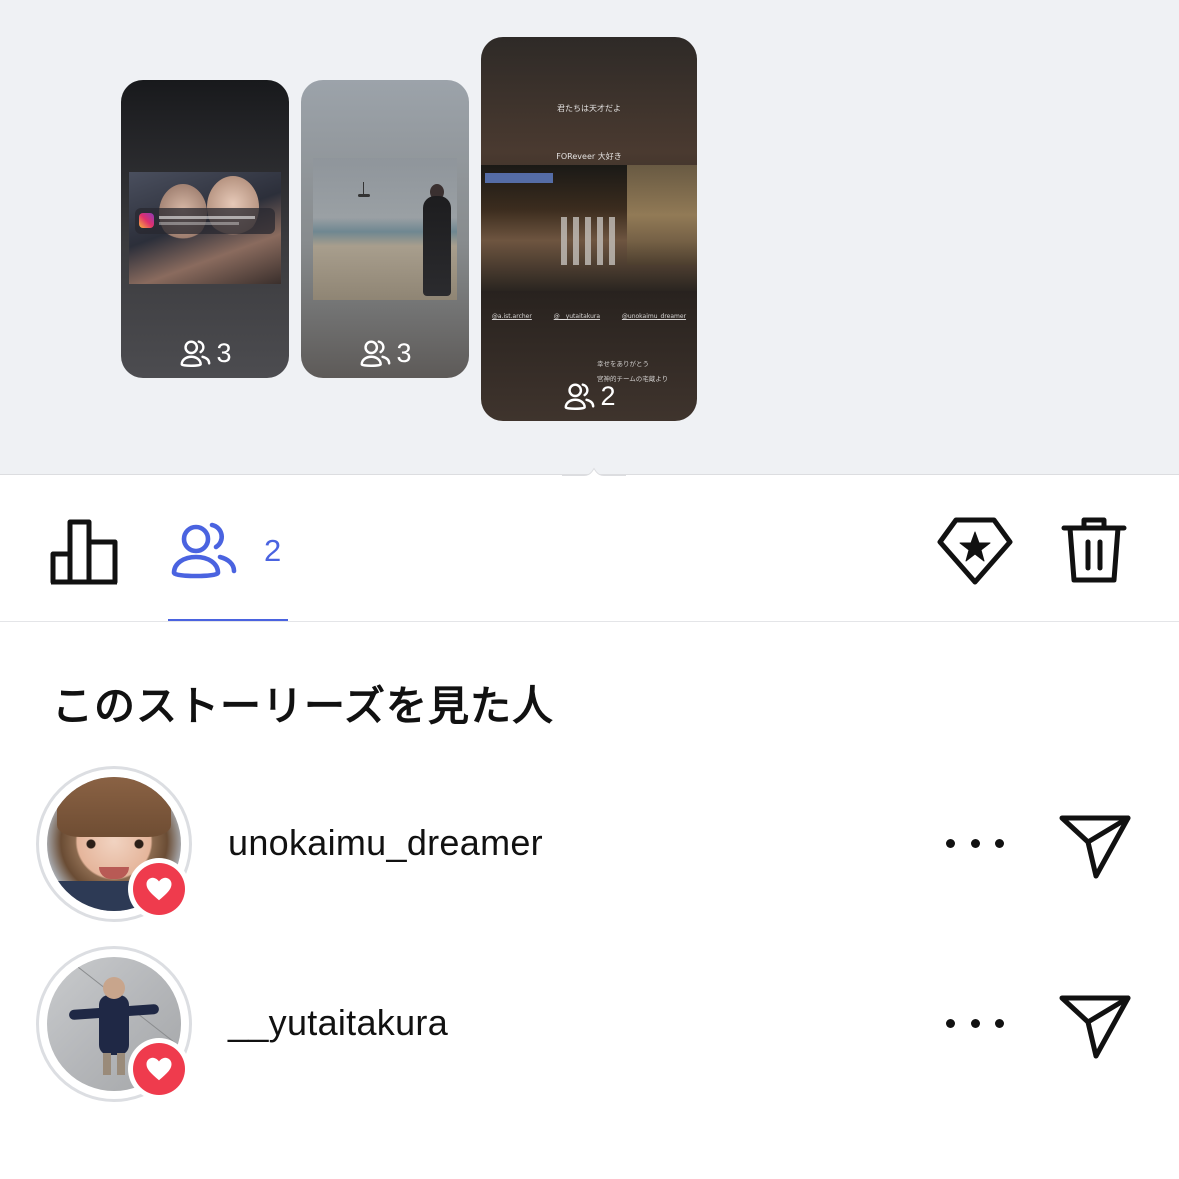 The width and height of the screenshot is (1179, 1179). Describe the element at coordinates (589, 108) in the screenshot. I see `story-overlay-text: 君たちは天才だよ` at that location.